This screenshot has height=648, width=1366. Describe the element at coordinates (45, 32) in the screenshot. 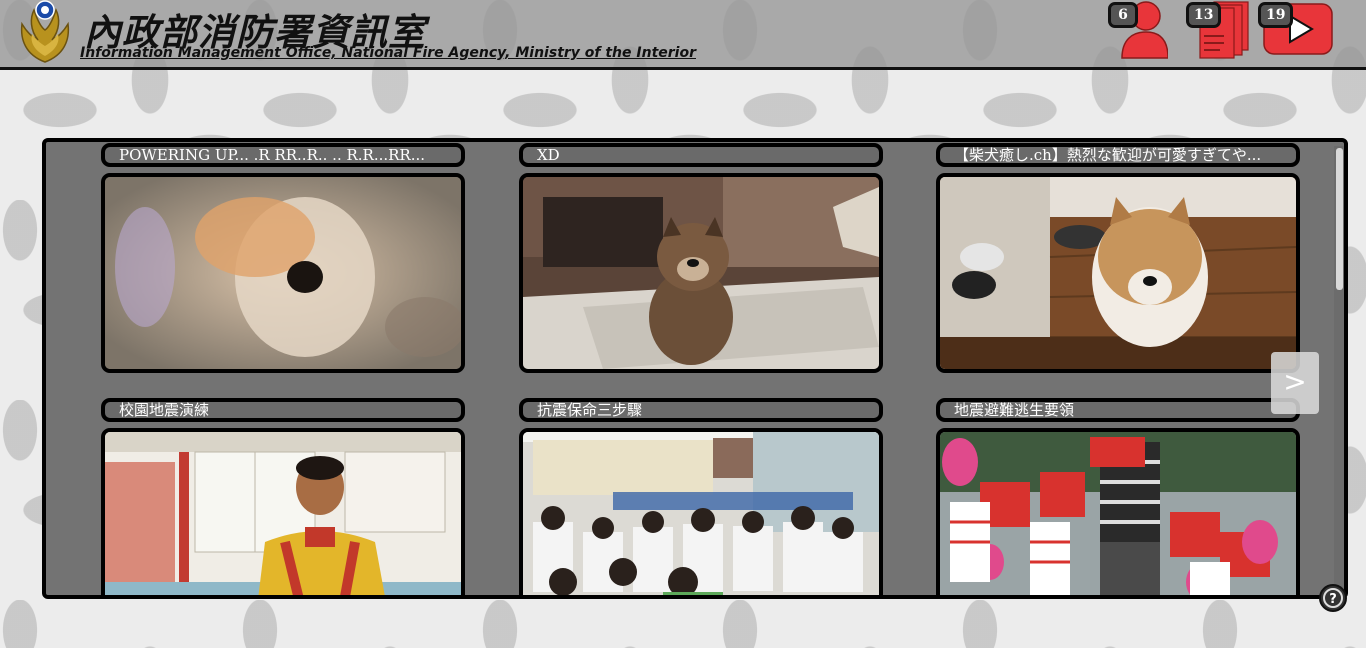

I see `fire-agency-emblem-icon` at that location.